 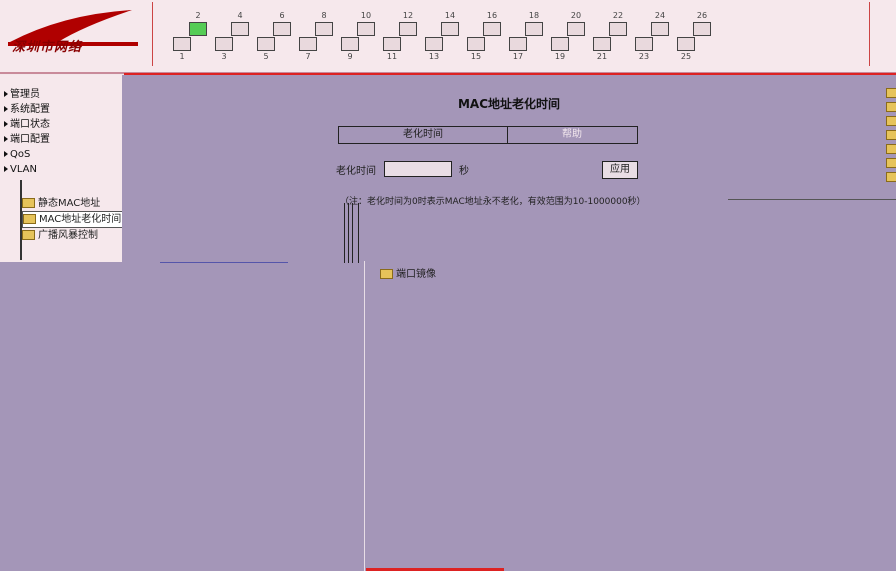 What do you see at coordinates (702, 15) in the screenshot?
I see `port-number: 26` at bounding box center [702, 15].